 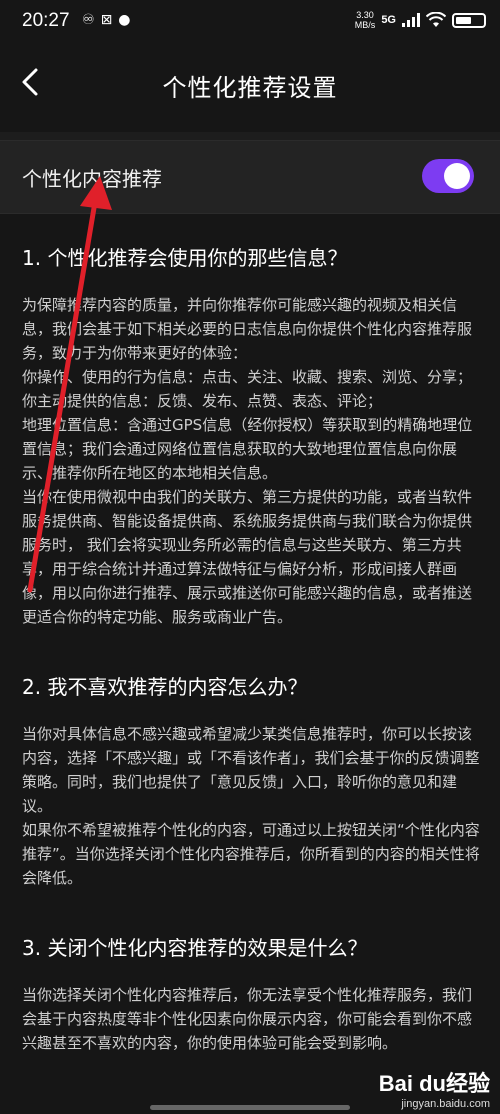 I want to click on network-speed: 3.30 MB/s, so click(x=365, y=20).